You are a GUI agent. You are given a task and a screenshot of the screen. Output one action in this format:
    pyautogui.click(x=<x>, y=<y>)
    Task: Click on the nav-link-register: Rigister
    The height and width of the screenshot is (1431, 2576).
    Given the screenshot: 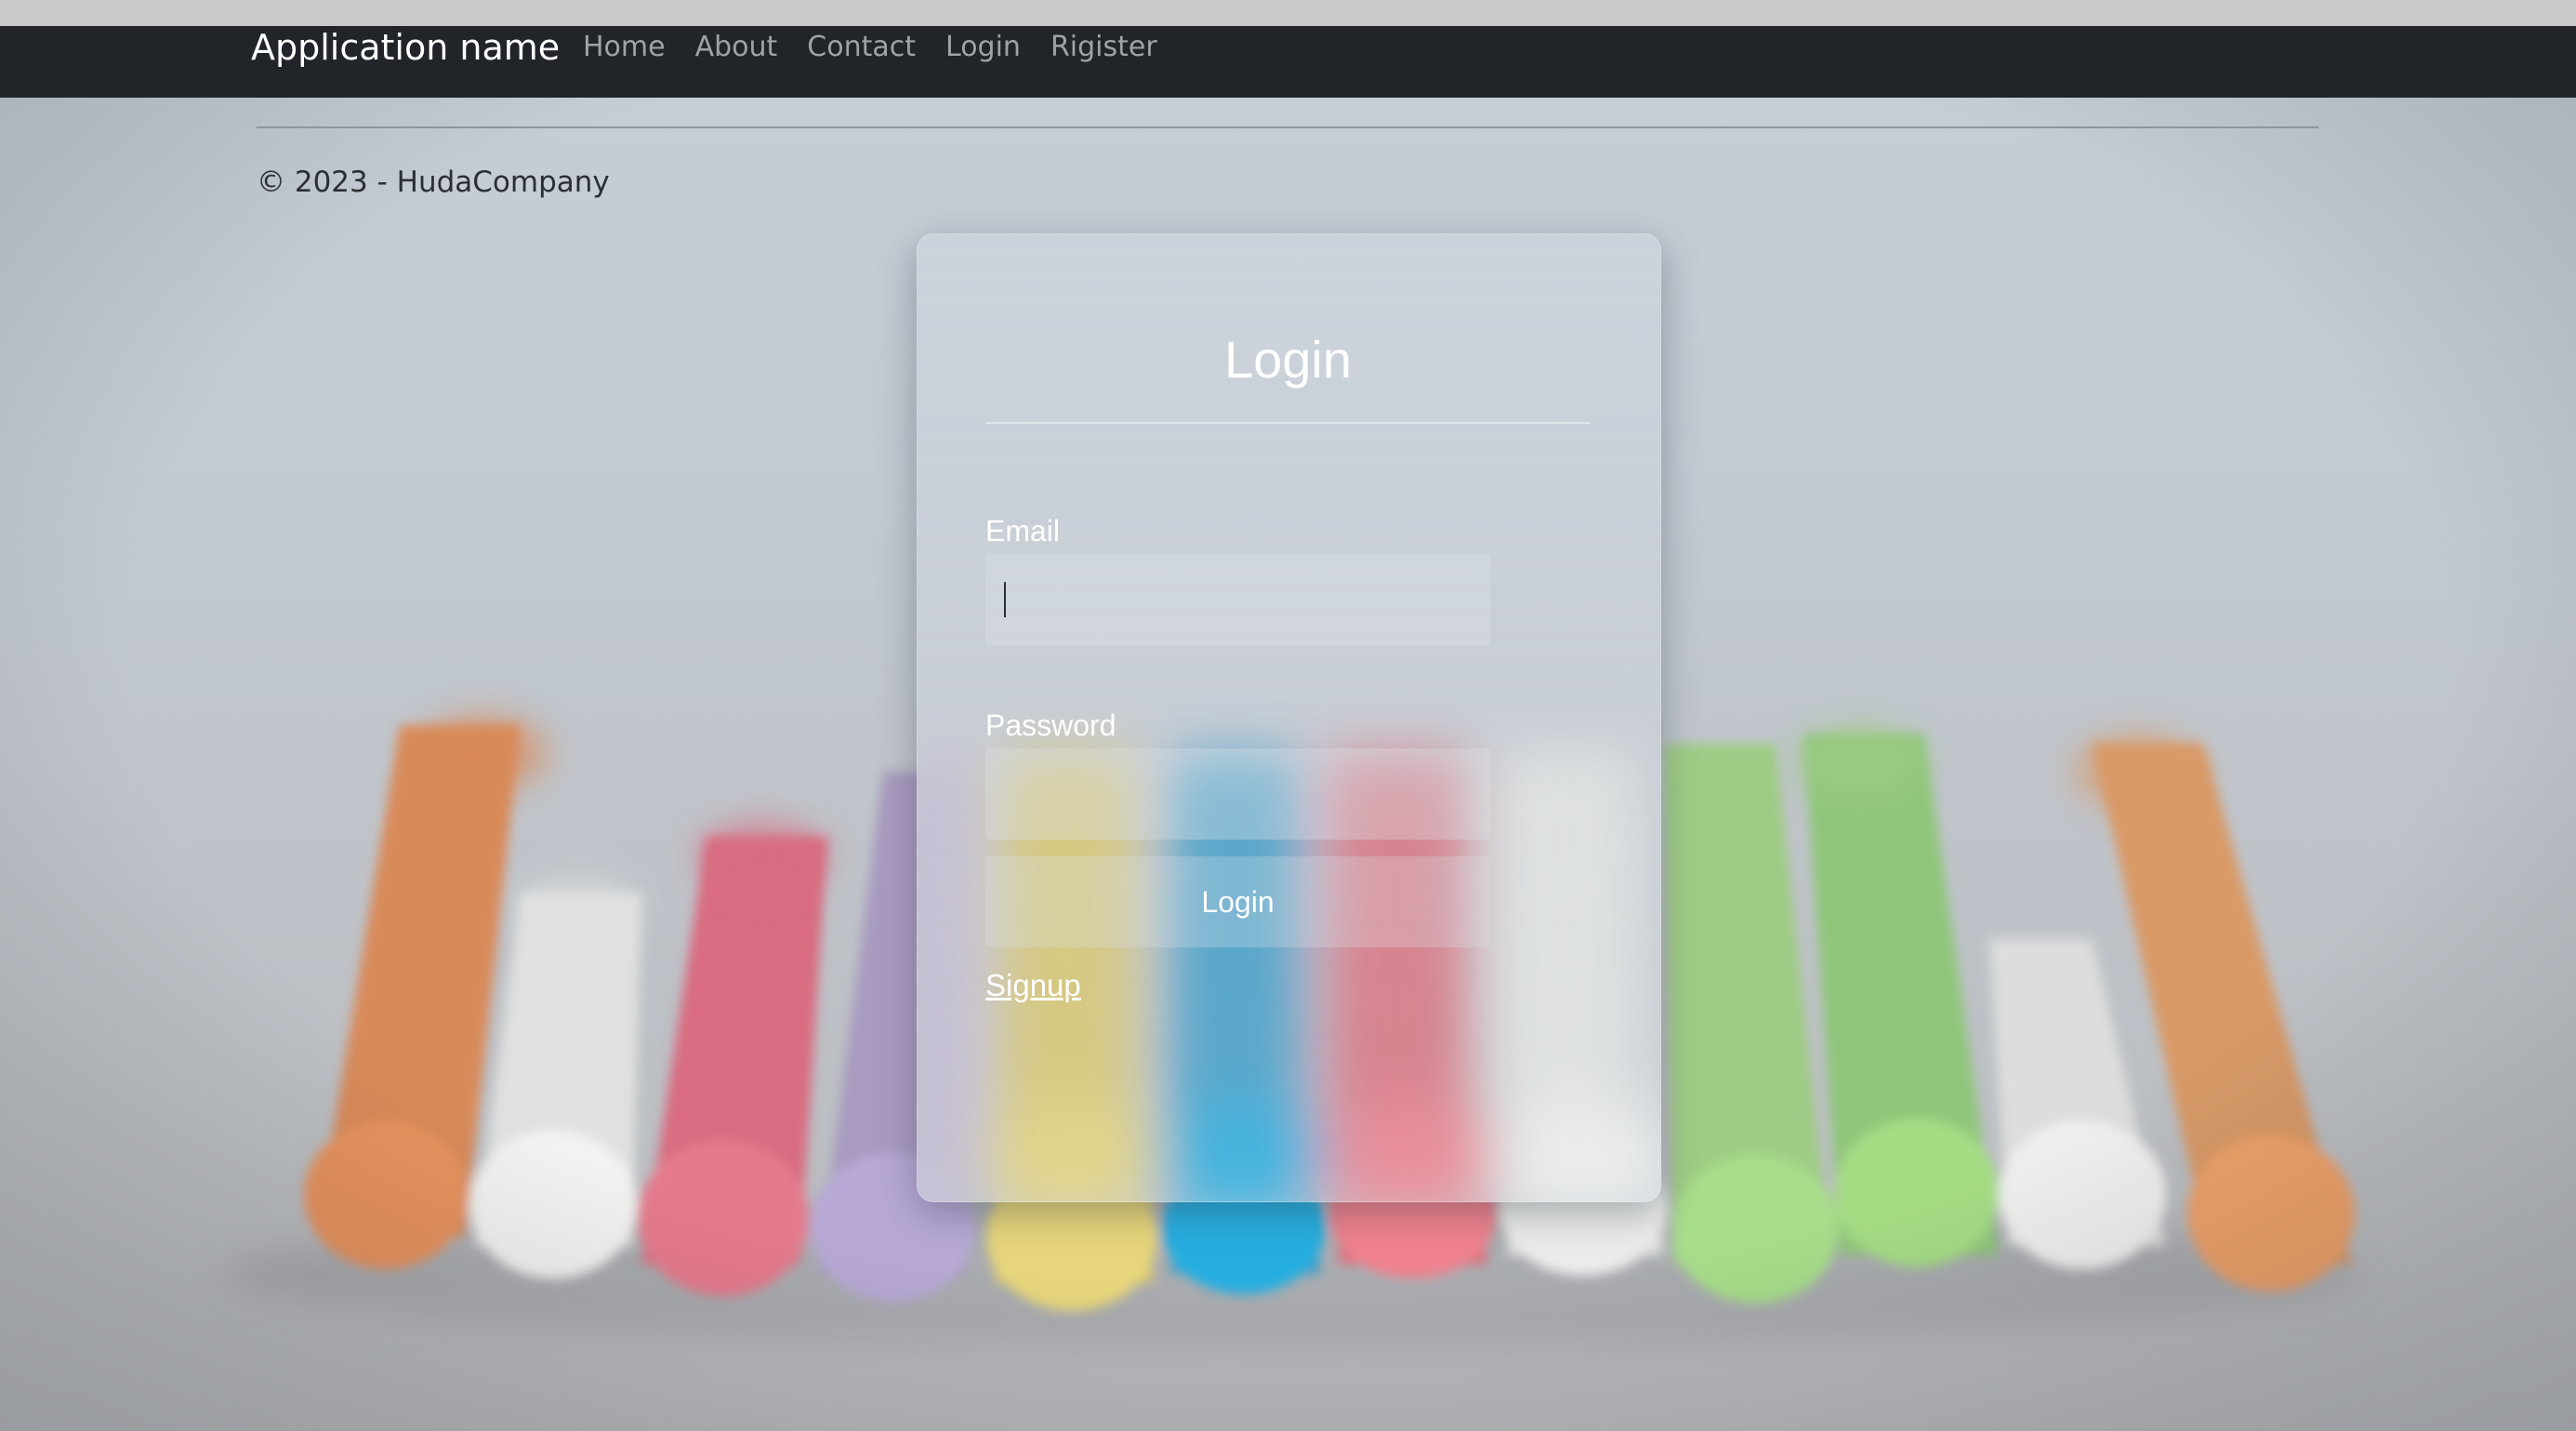 What is the action you would take?
    pyautogui.click(x=1103, y=47)
    